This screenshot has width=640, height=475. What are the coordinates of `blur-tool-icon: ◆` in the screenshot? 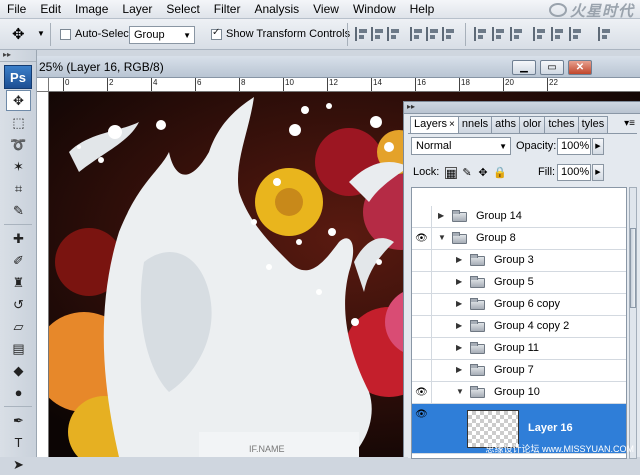 It's located at (18, 370).